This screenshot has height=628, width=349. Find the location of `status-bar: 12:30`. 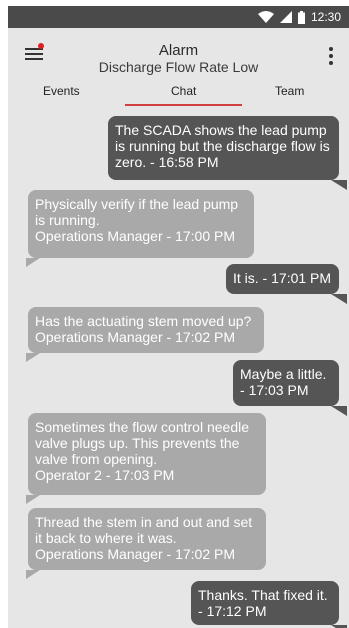

status-bar: 12:30 is located at coordinates (178, 17).